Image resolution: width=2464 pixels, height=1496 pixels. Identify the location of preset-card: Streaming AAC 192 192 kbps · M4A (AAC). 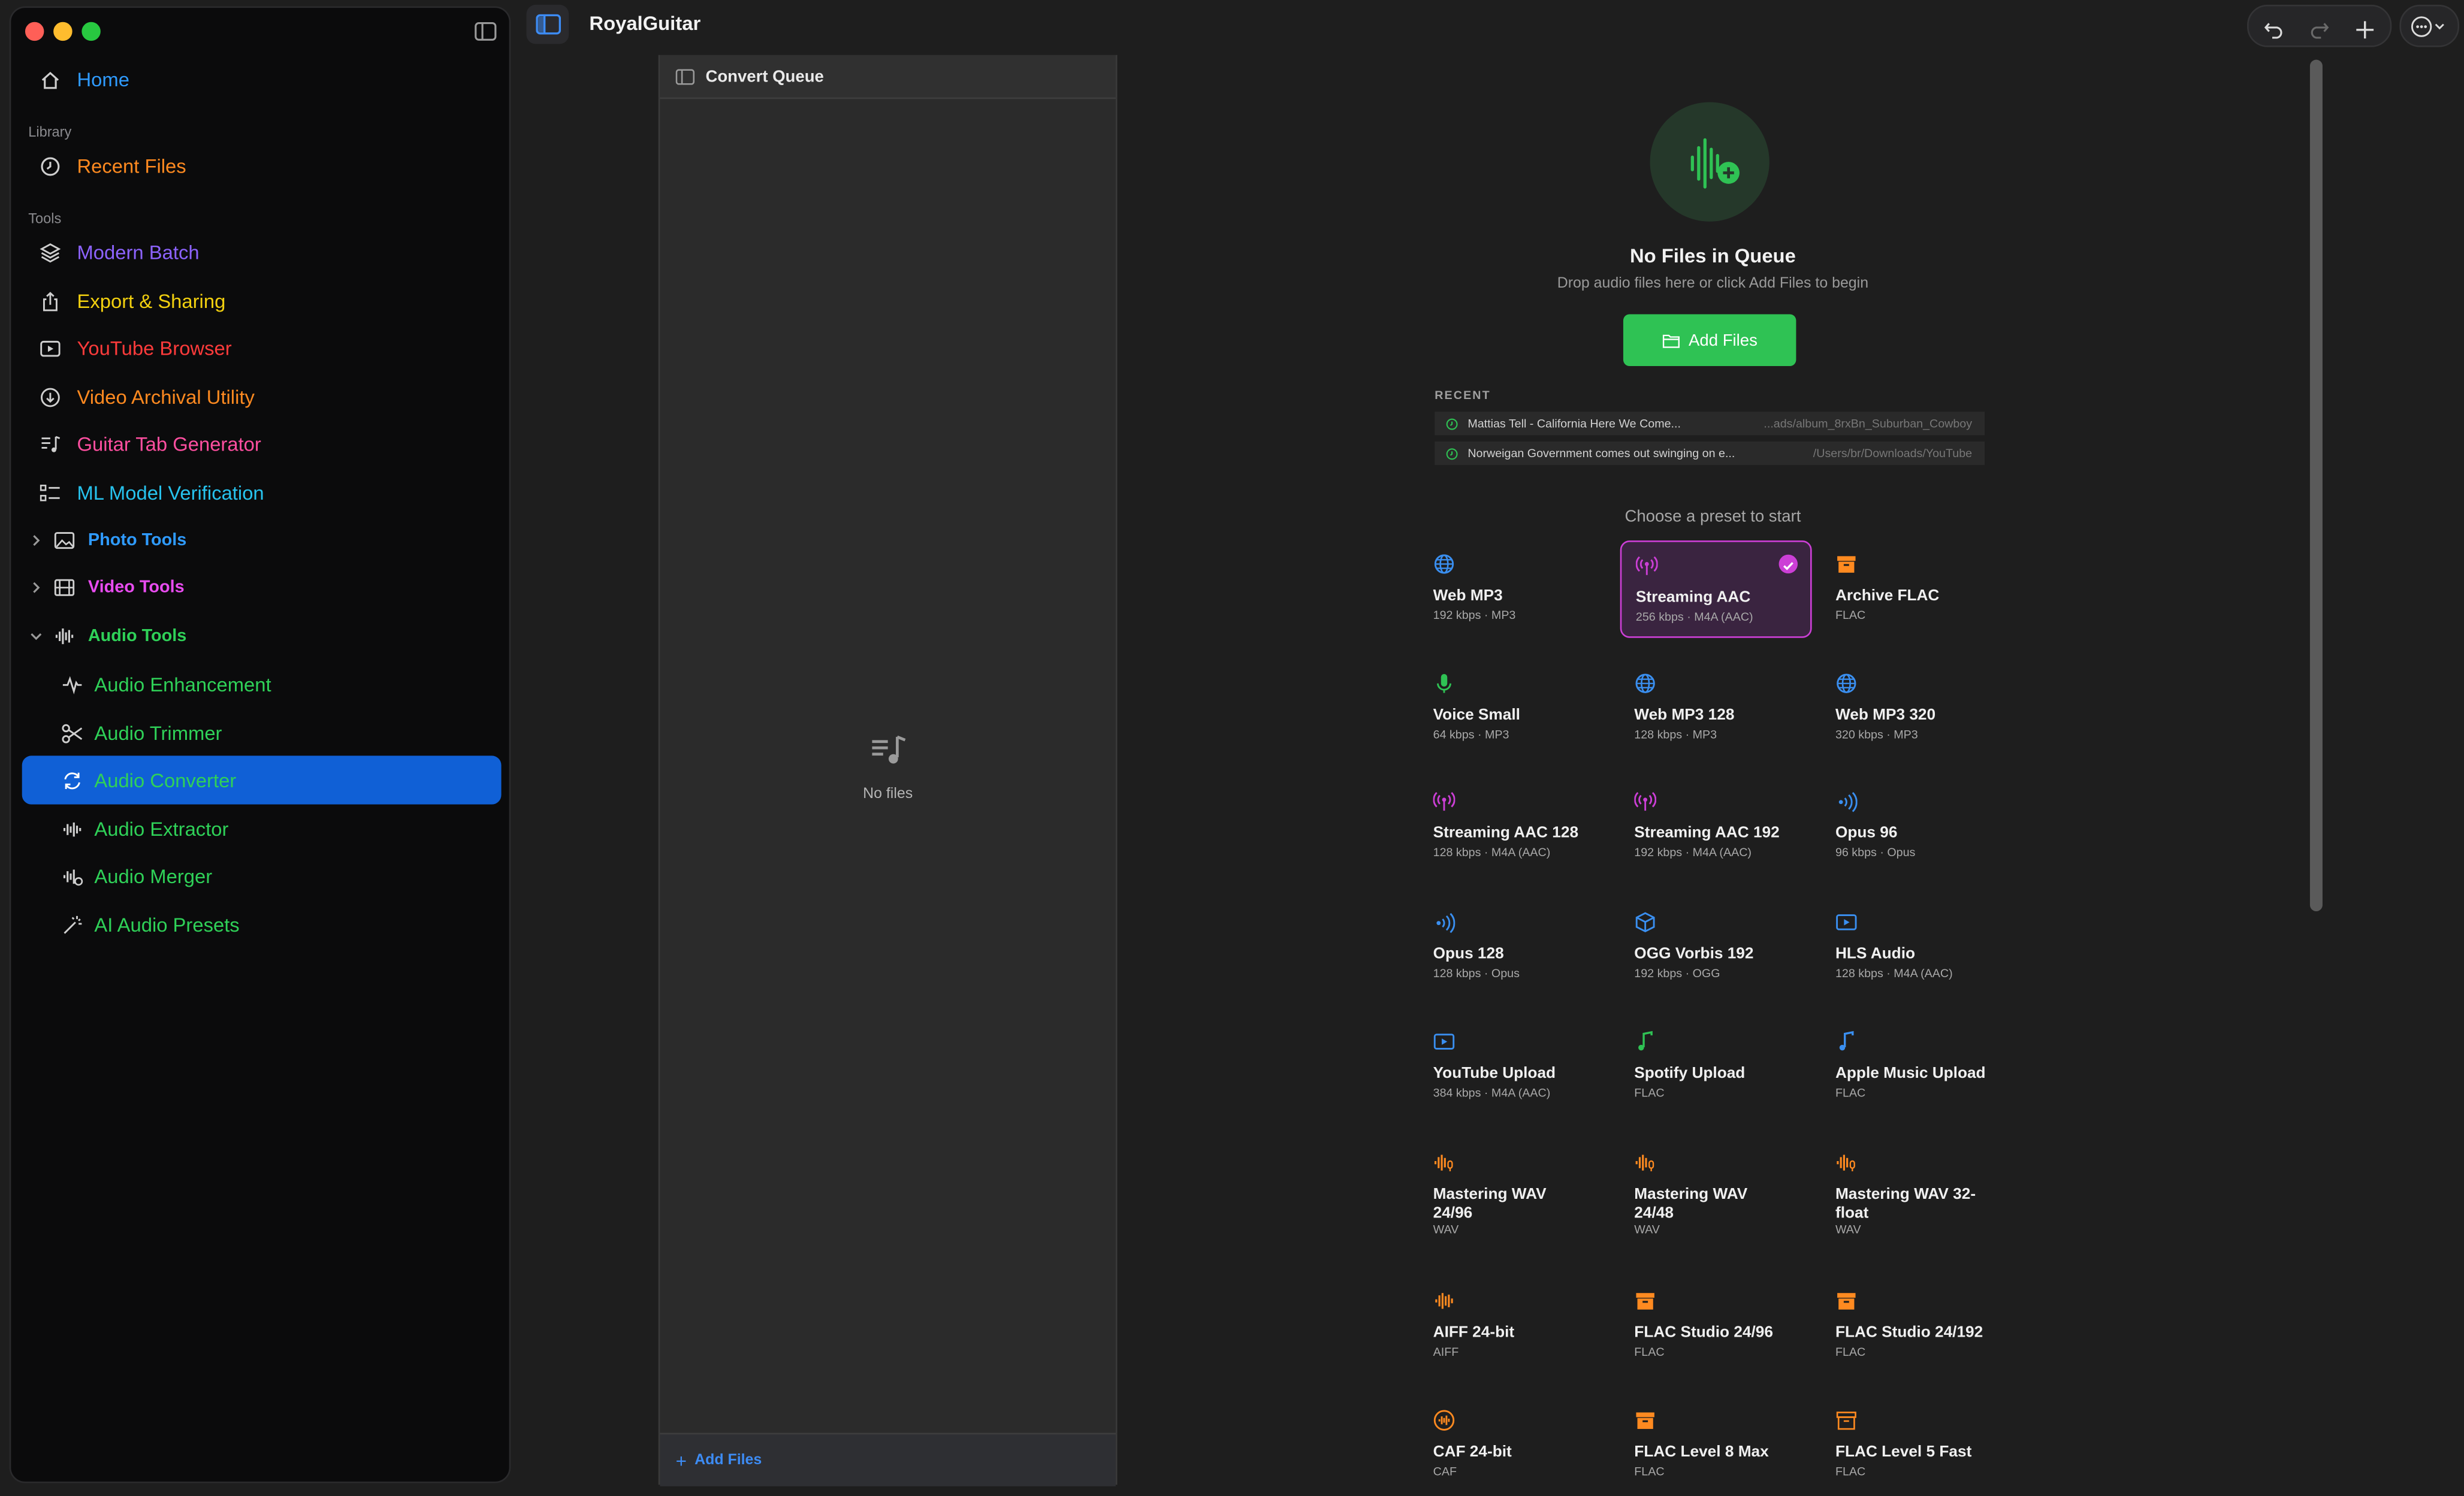
(1716, 827).